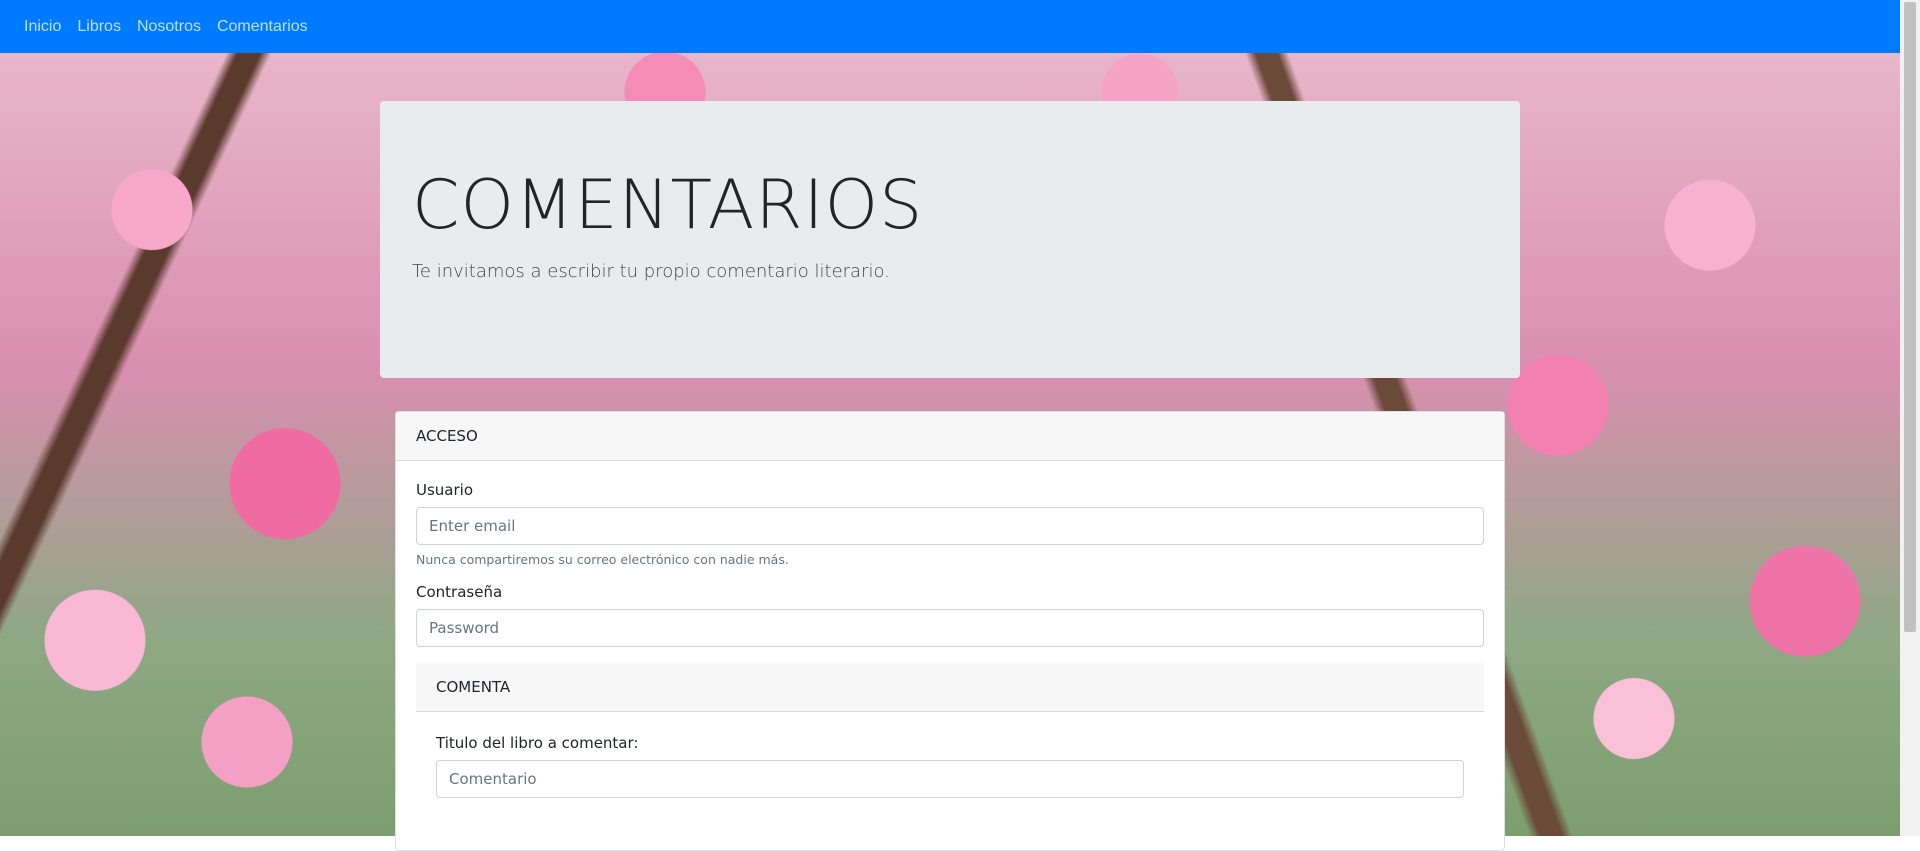  Describe the element at coordinates (42, 27) in the screenshot. I see `nav-link-inicio: Inicio` at that location.